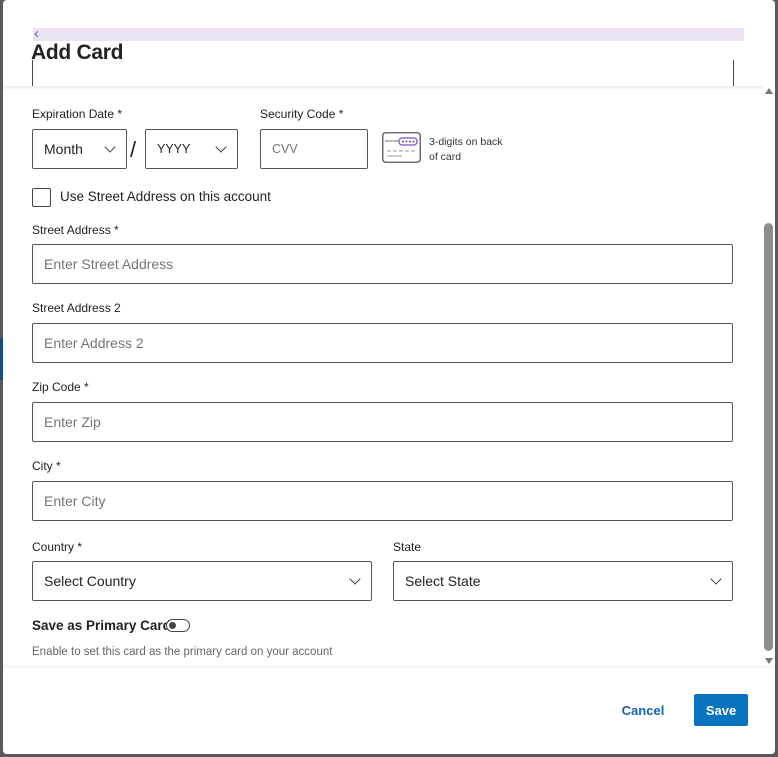  Describe the element at coordinates (466, 149) in the screenshot. I see `security-code-hint: 3-digits on back of card` at that location.